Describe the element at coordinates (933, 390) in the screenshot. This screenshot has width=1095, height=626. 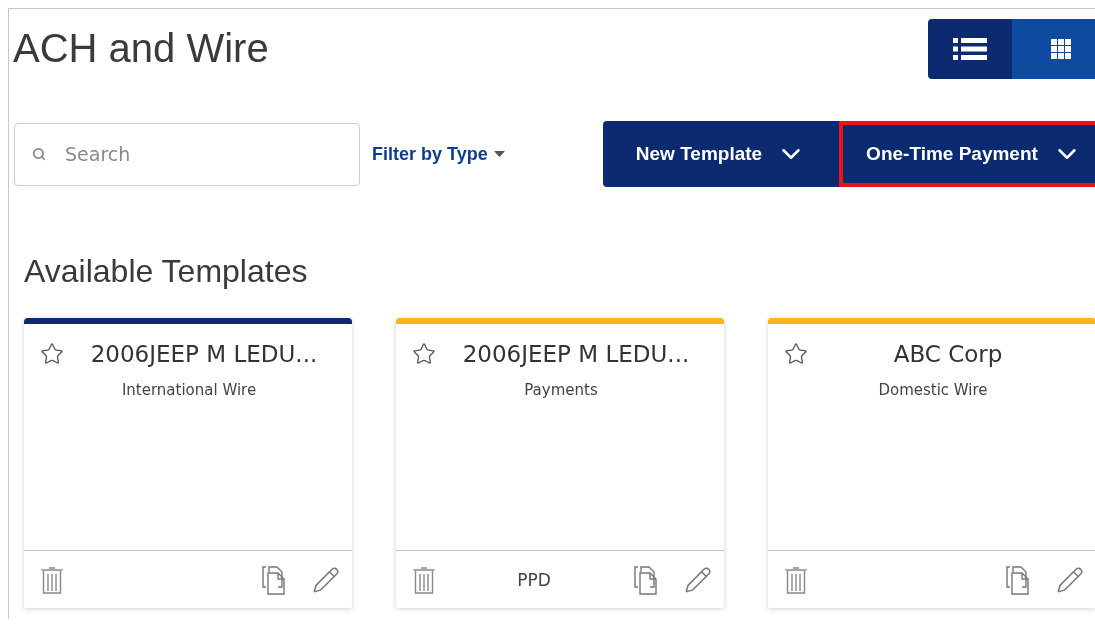
I see `template-type: Domestic Wire` at that location.